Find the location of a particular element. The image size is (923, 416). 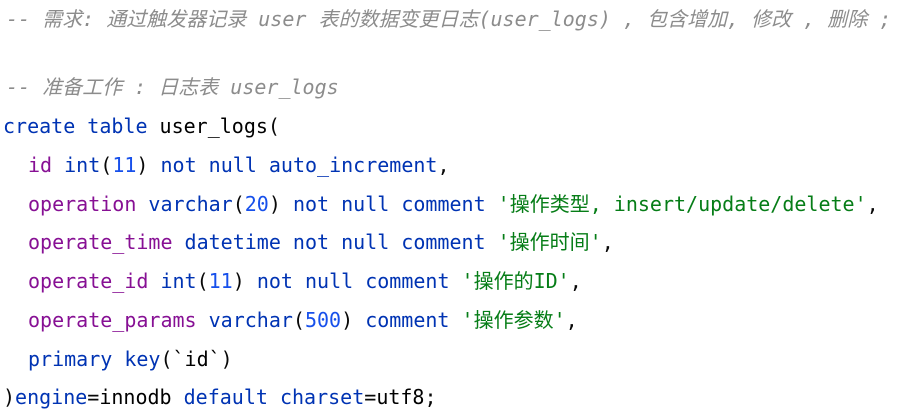

engine-keyword: engine is located at coordinates (51, 397).